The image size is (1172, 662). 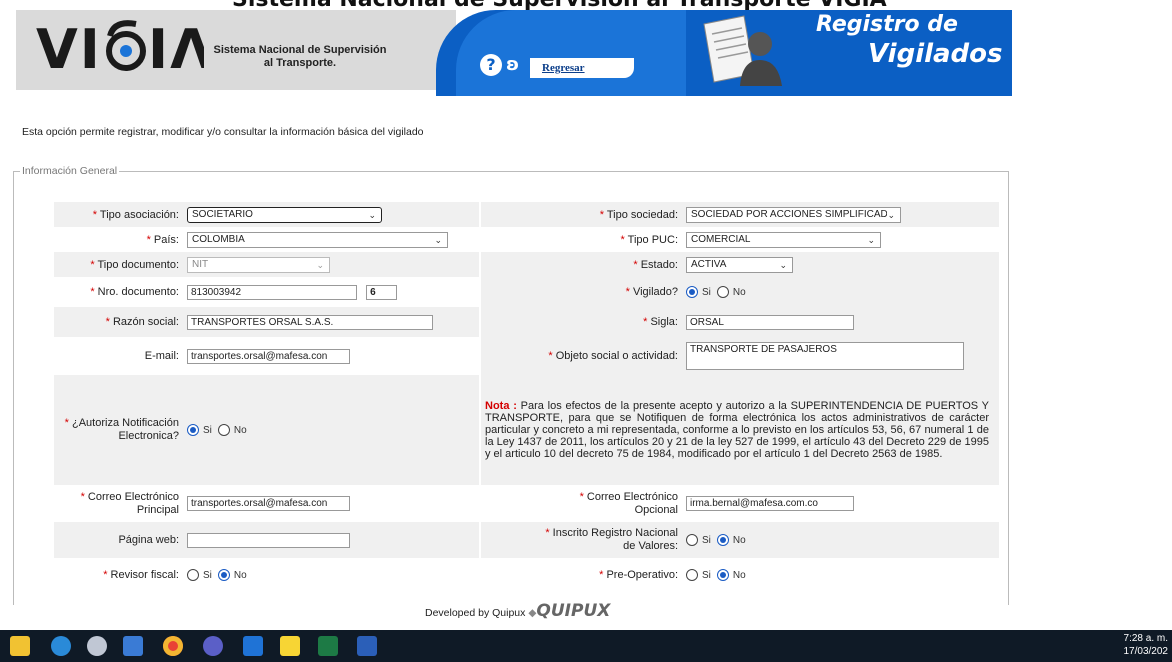 What do you see at coordinates (97, 646) in the screenshot?
I see `paint-icon` at bounding box center [97, 646].